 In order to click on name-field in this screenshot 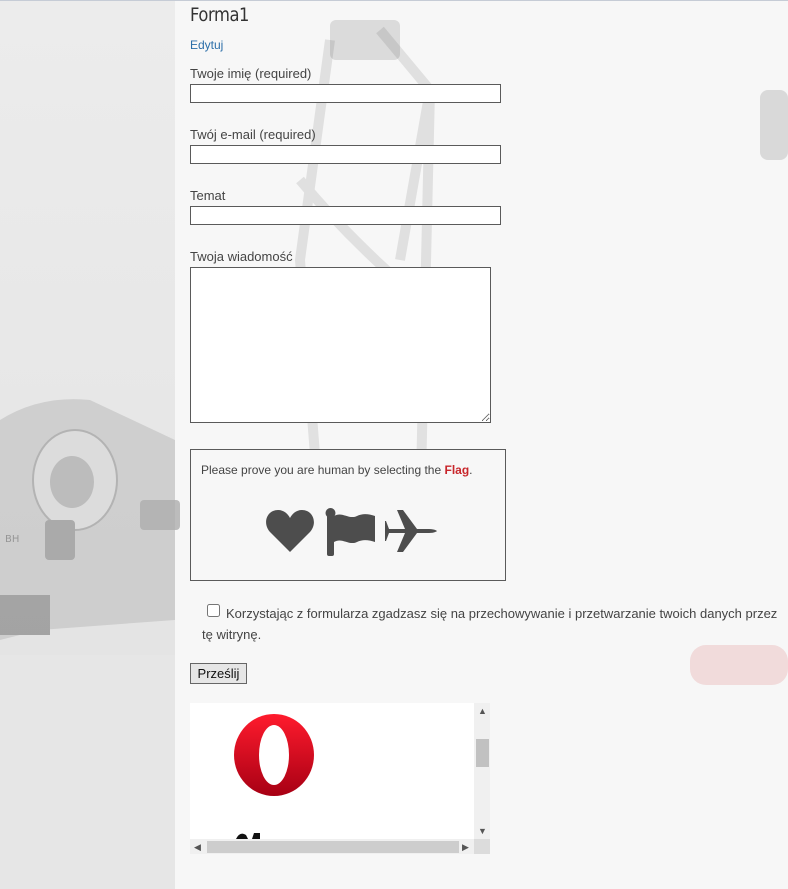, I will do `click(345, 93)`.